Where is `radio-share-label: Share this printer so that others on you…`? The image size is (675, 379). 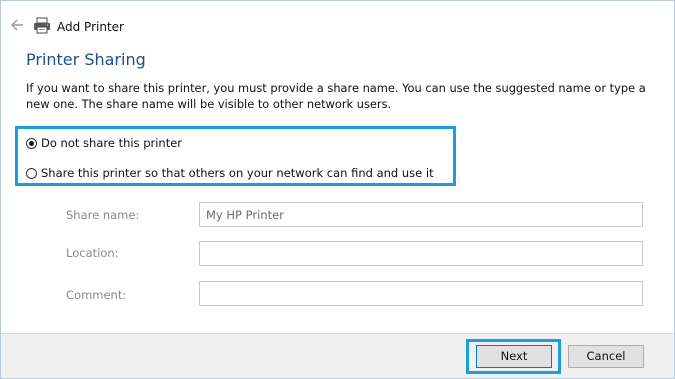
radio-share-label: Share this printer so that others on you… is located at coordinates (237, 173).